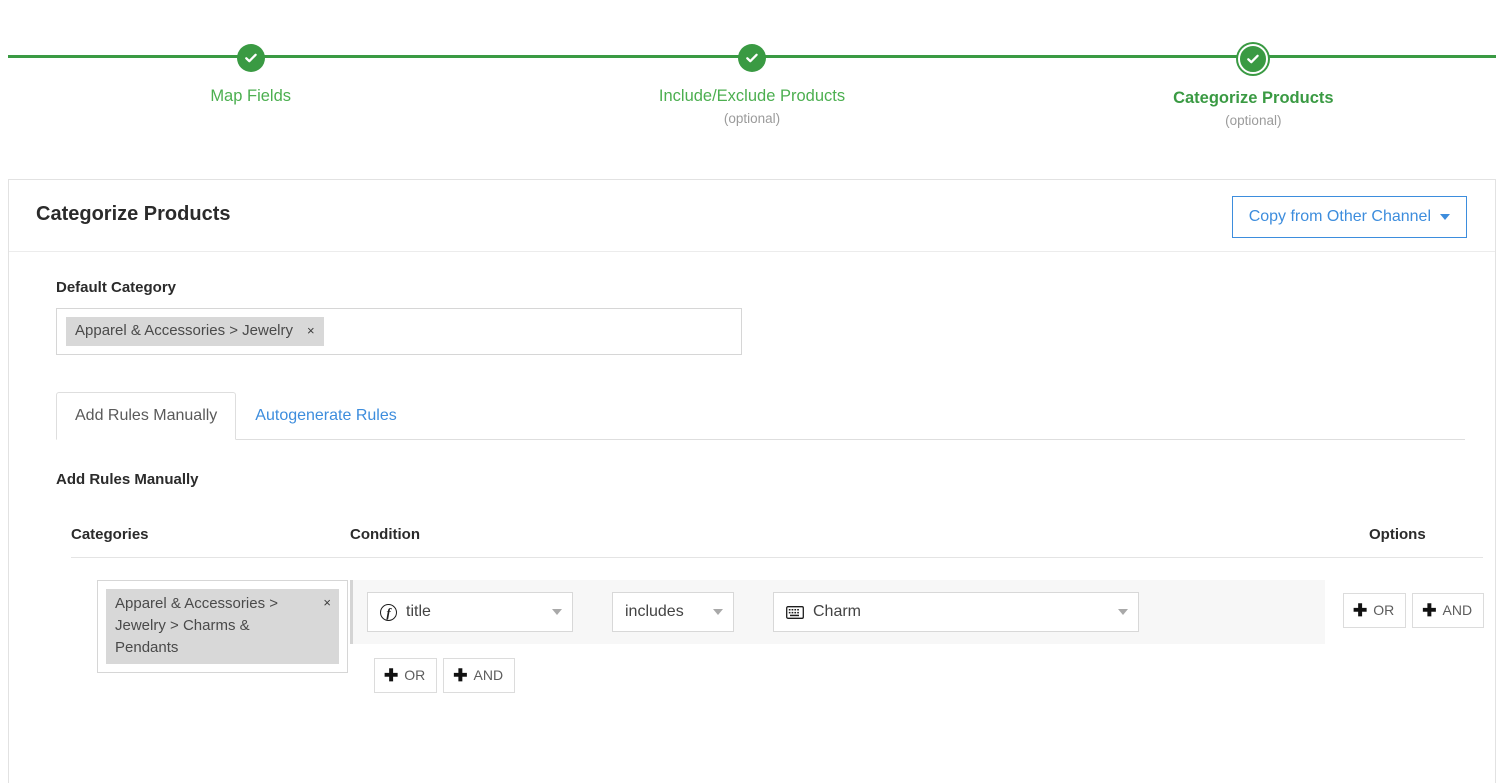  I want to click on add-or-condition-button: ✚ OR, so click(406, 675).